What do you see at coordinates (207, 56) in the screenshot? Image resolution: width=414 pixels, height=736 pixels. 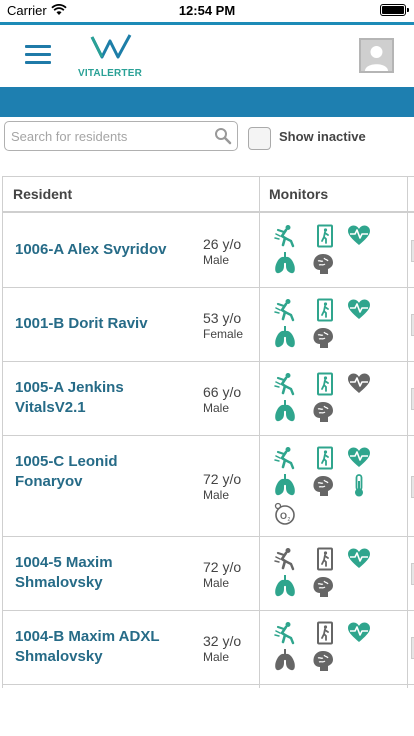 I see `app-header: VITALERTER` at bounding box center [207, 56].